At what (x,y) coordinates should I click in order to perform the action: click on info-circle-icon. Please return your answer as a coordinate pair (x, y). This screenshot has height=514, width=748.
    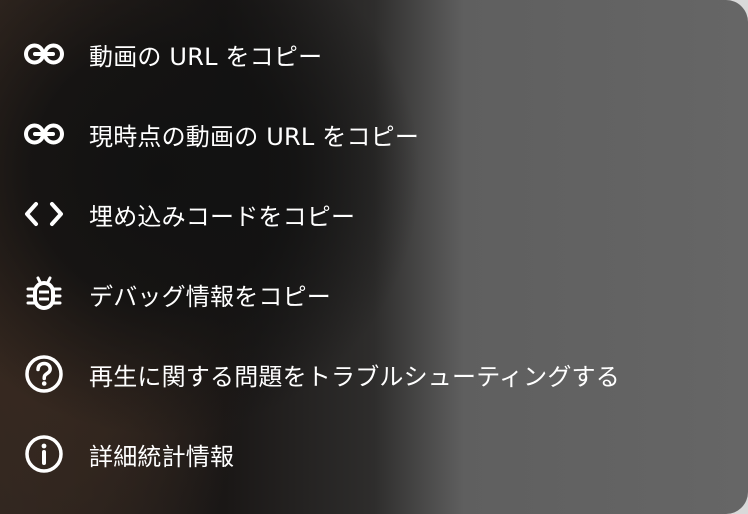
    Looking at the image, I should click on (44, 454).